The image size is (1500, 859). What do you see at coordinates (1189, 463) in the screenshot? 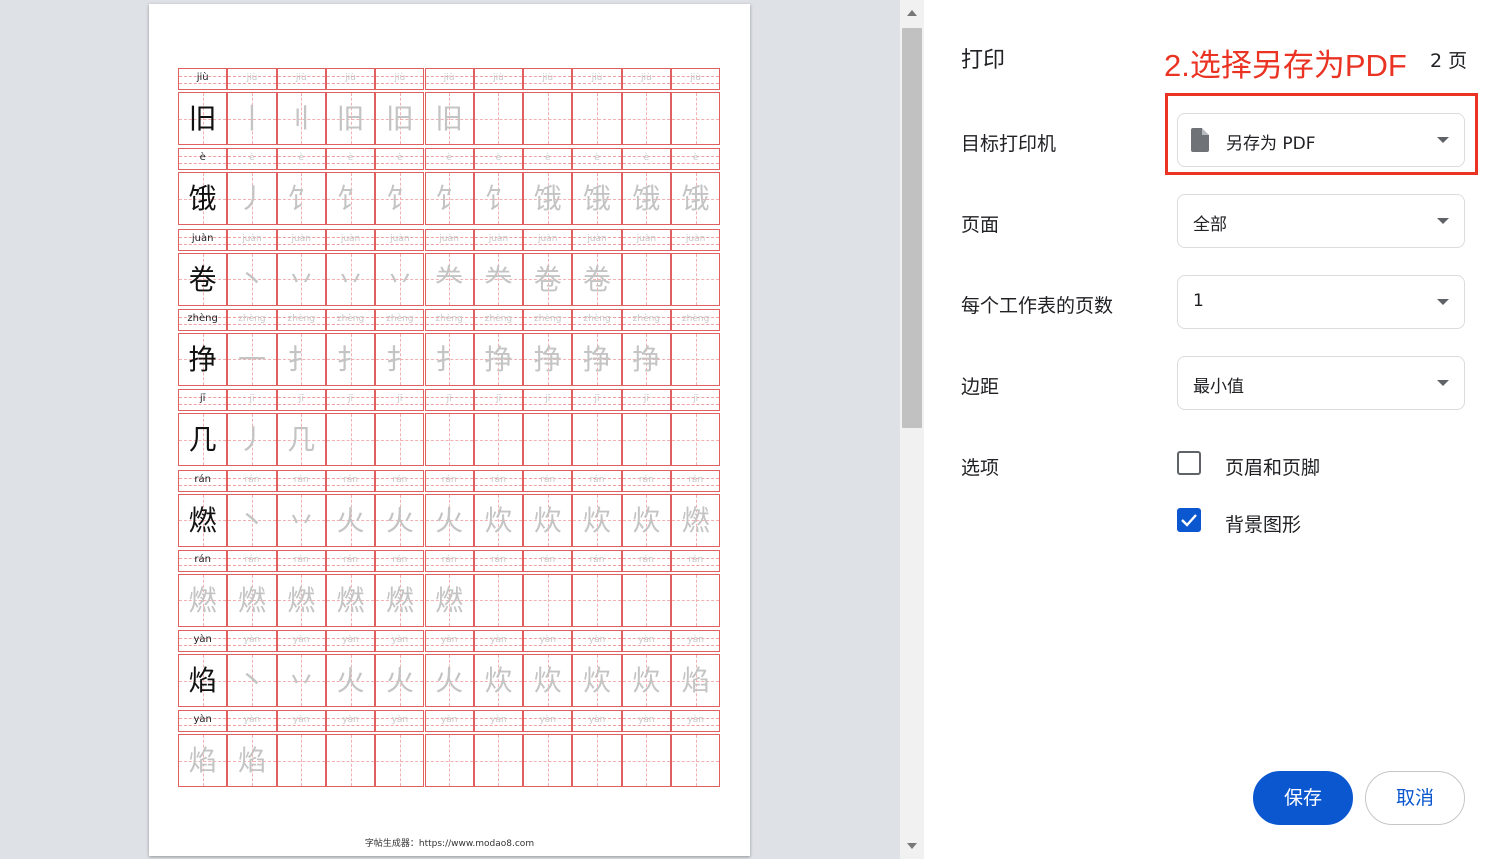
I see `headers-footers-checkbox` at bounding box center [1189, 463].